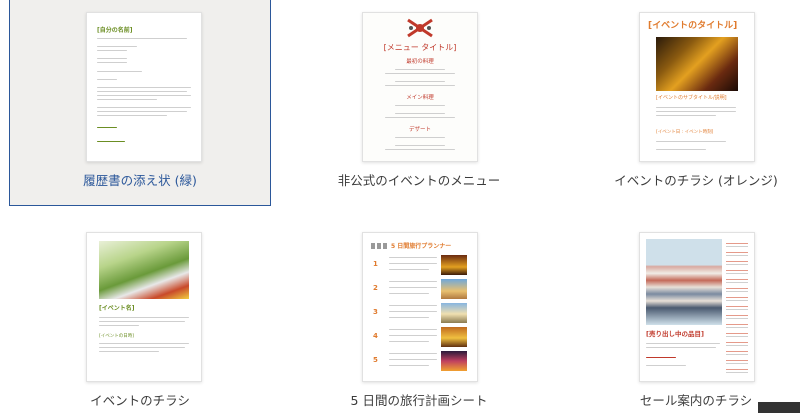 This screenshot has height=413, width=800. Describe the element at coordinates (420, 47) in the screenshot. I see `thumb-title: [メニュー タイトル]` at that location.